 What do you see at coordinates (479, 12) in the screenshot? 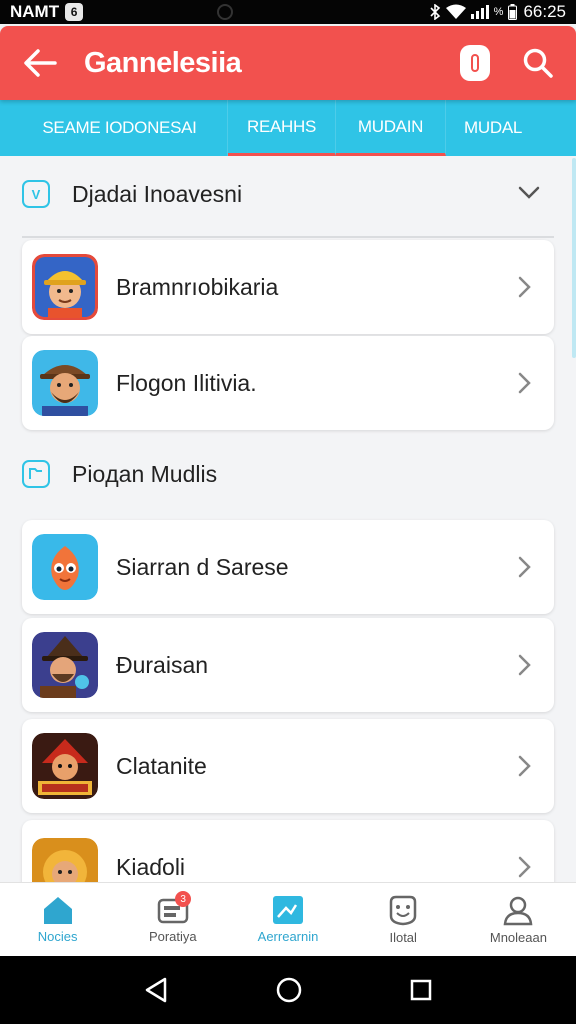
I see `signal-icon` at bounding box center [479, 12].